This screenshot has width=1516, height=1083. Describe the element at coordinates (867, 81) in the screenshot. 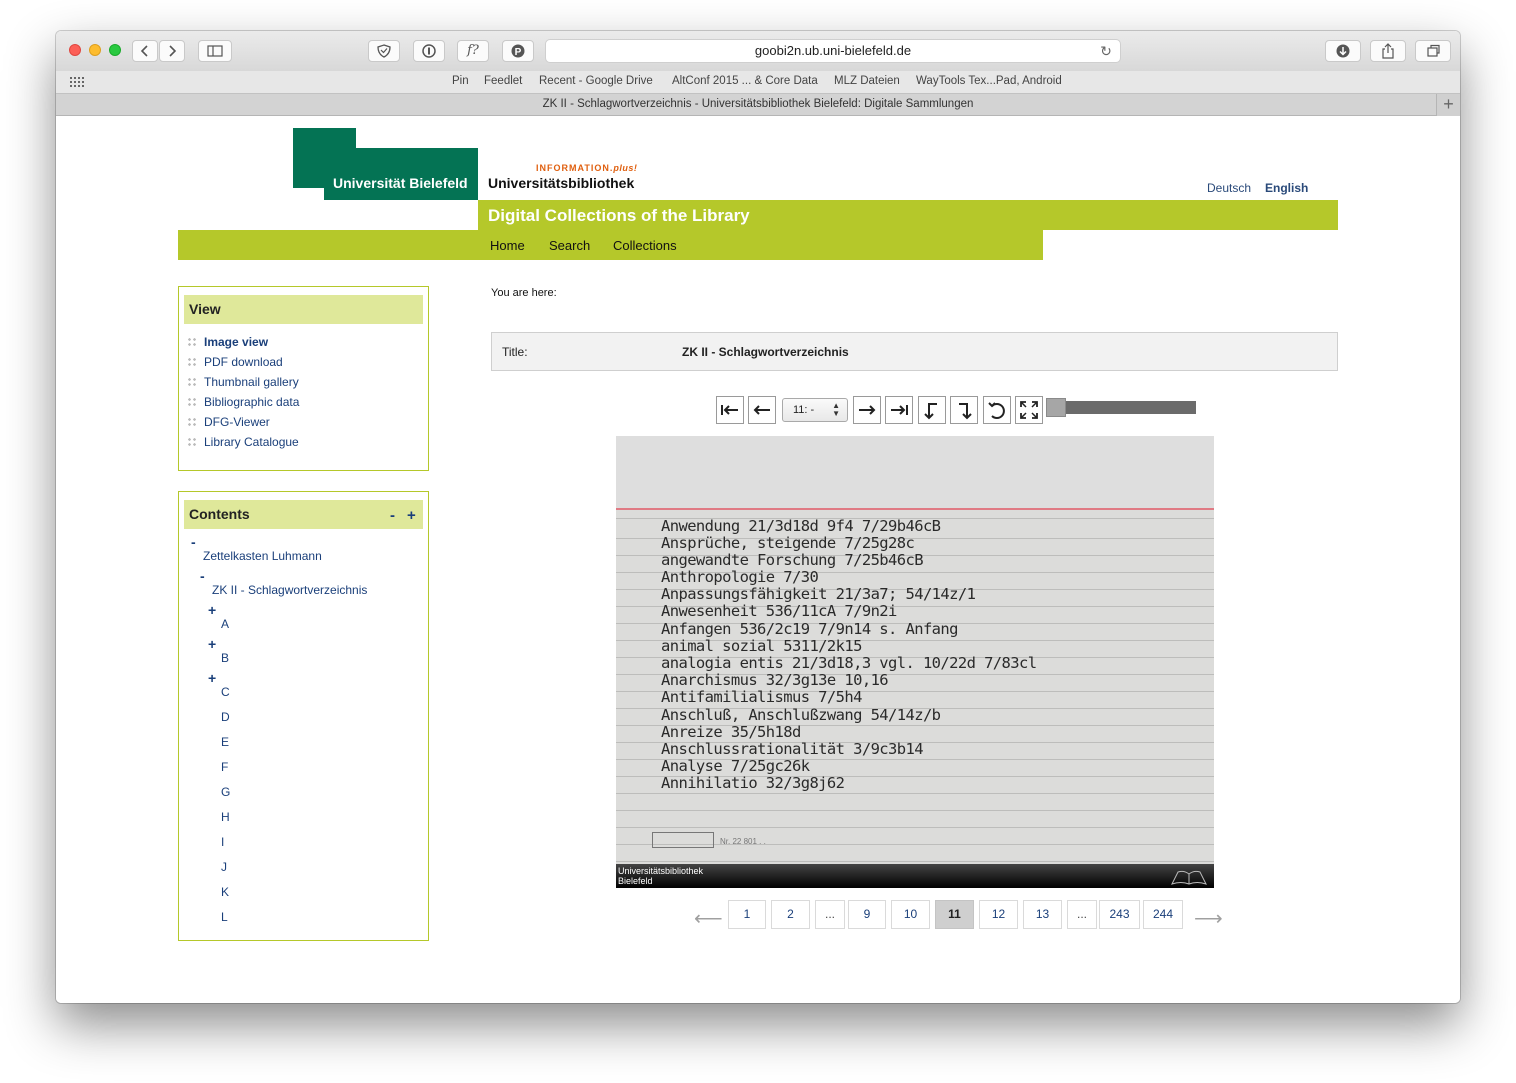

I see `bookmark-mlz-dateien: MLZ Dateien` at that location.